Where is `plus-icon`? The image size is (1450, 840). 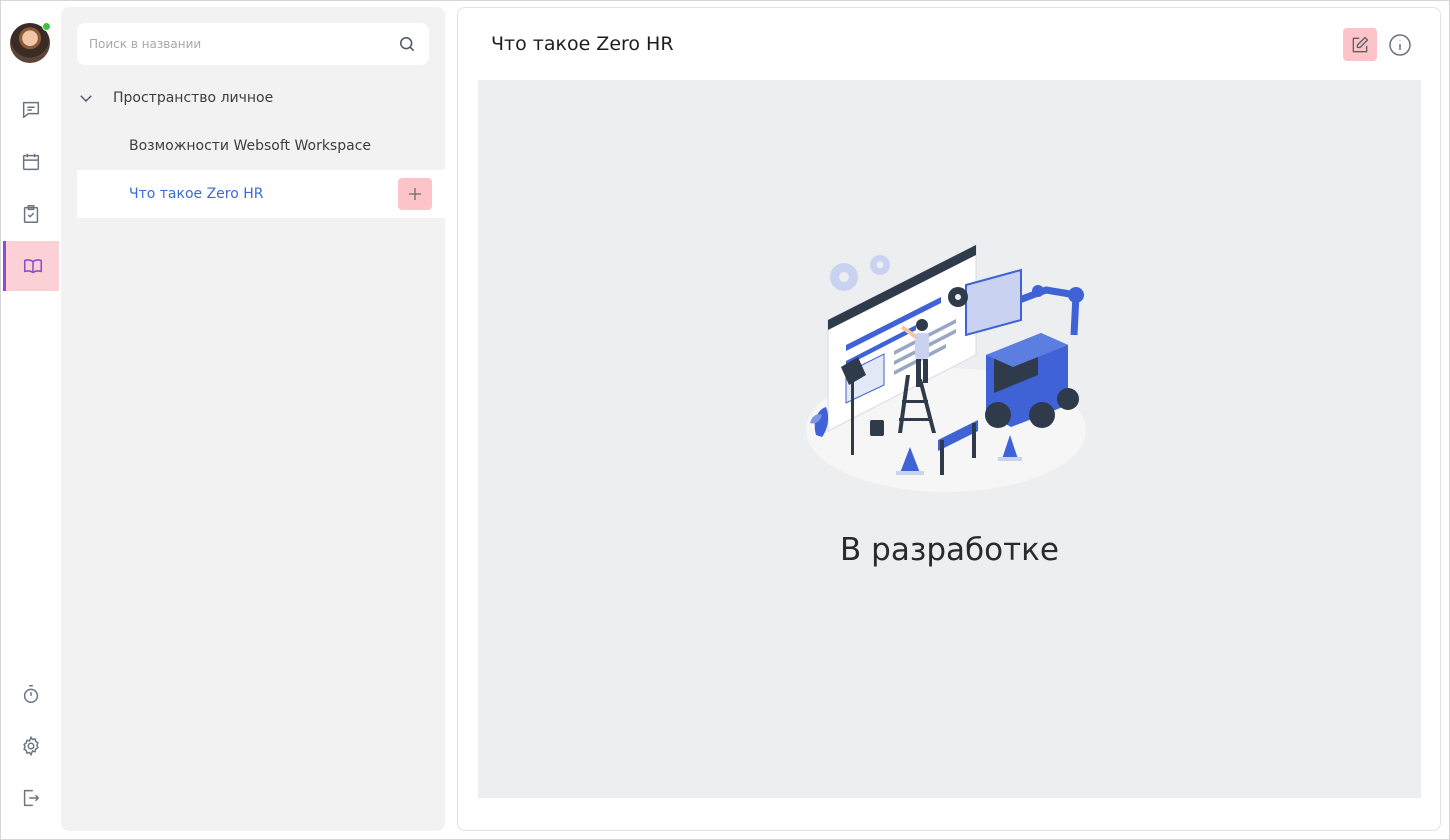 plus-icon is located at coordinates (415, 194).